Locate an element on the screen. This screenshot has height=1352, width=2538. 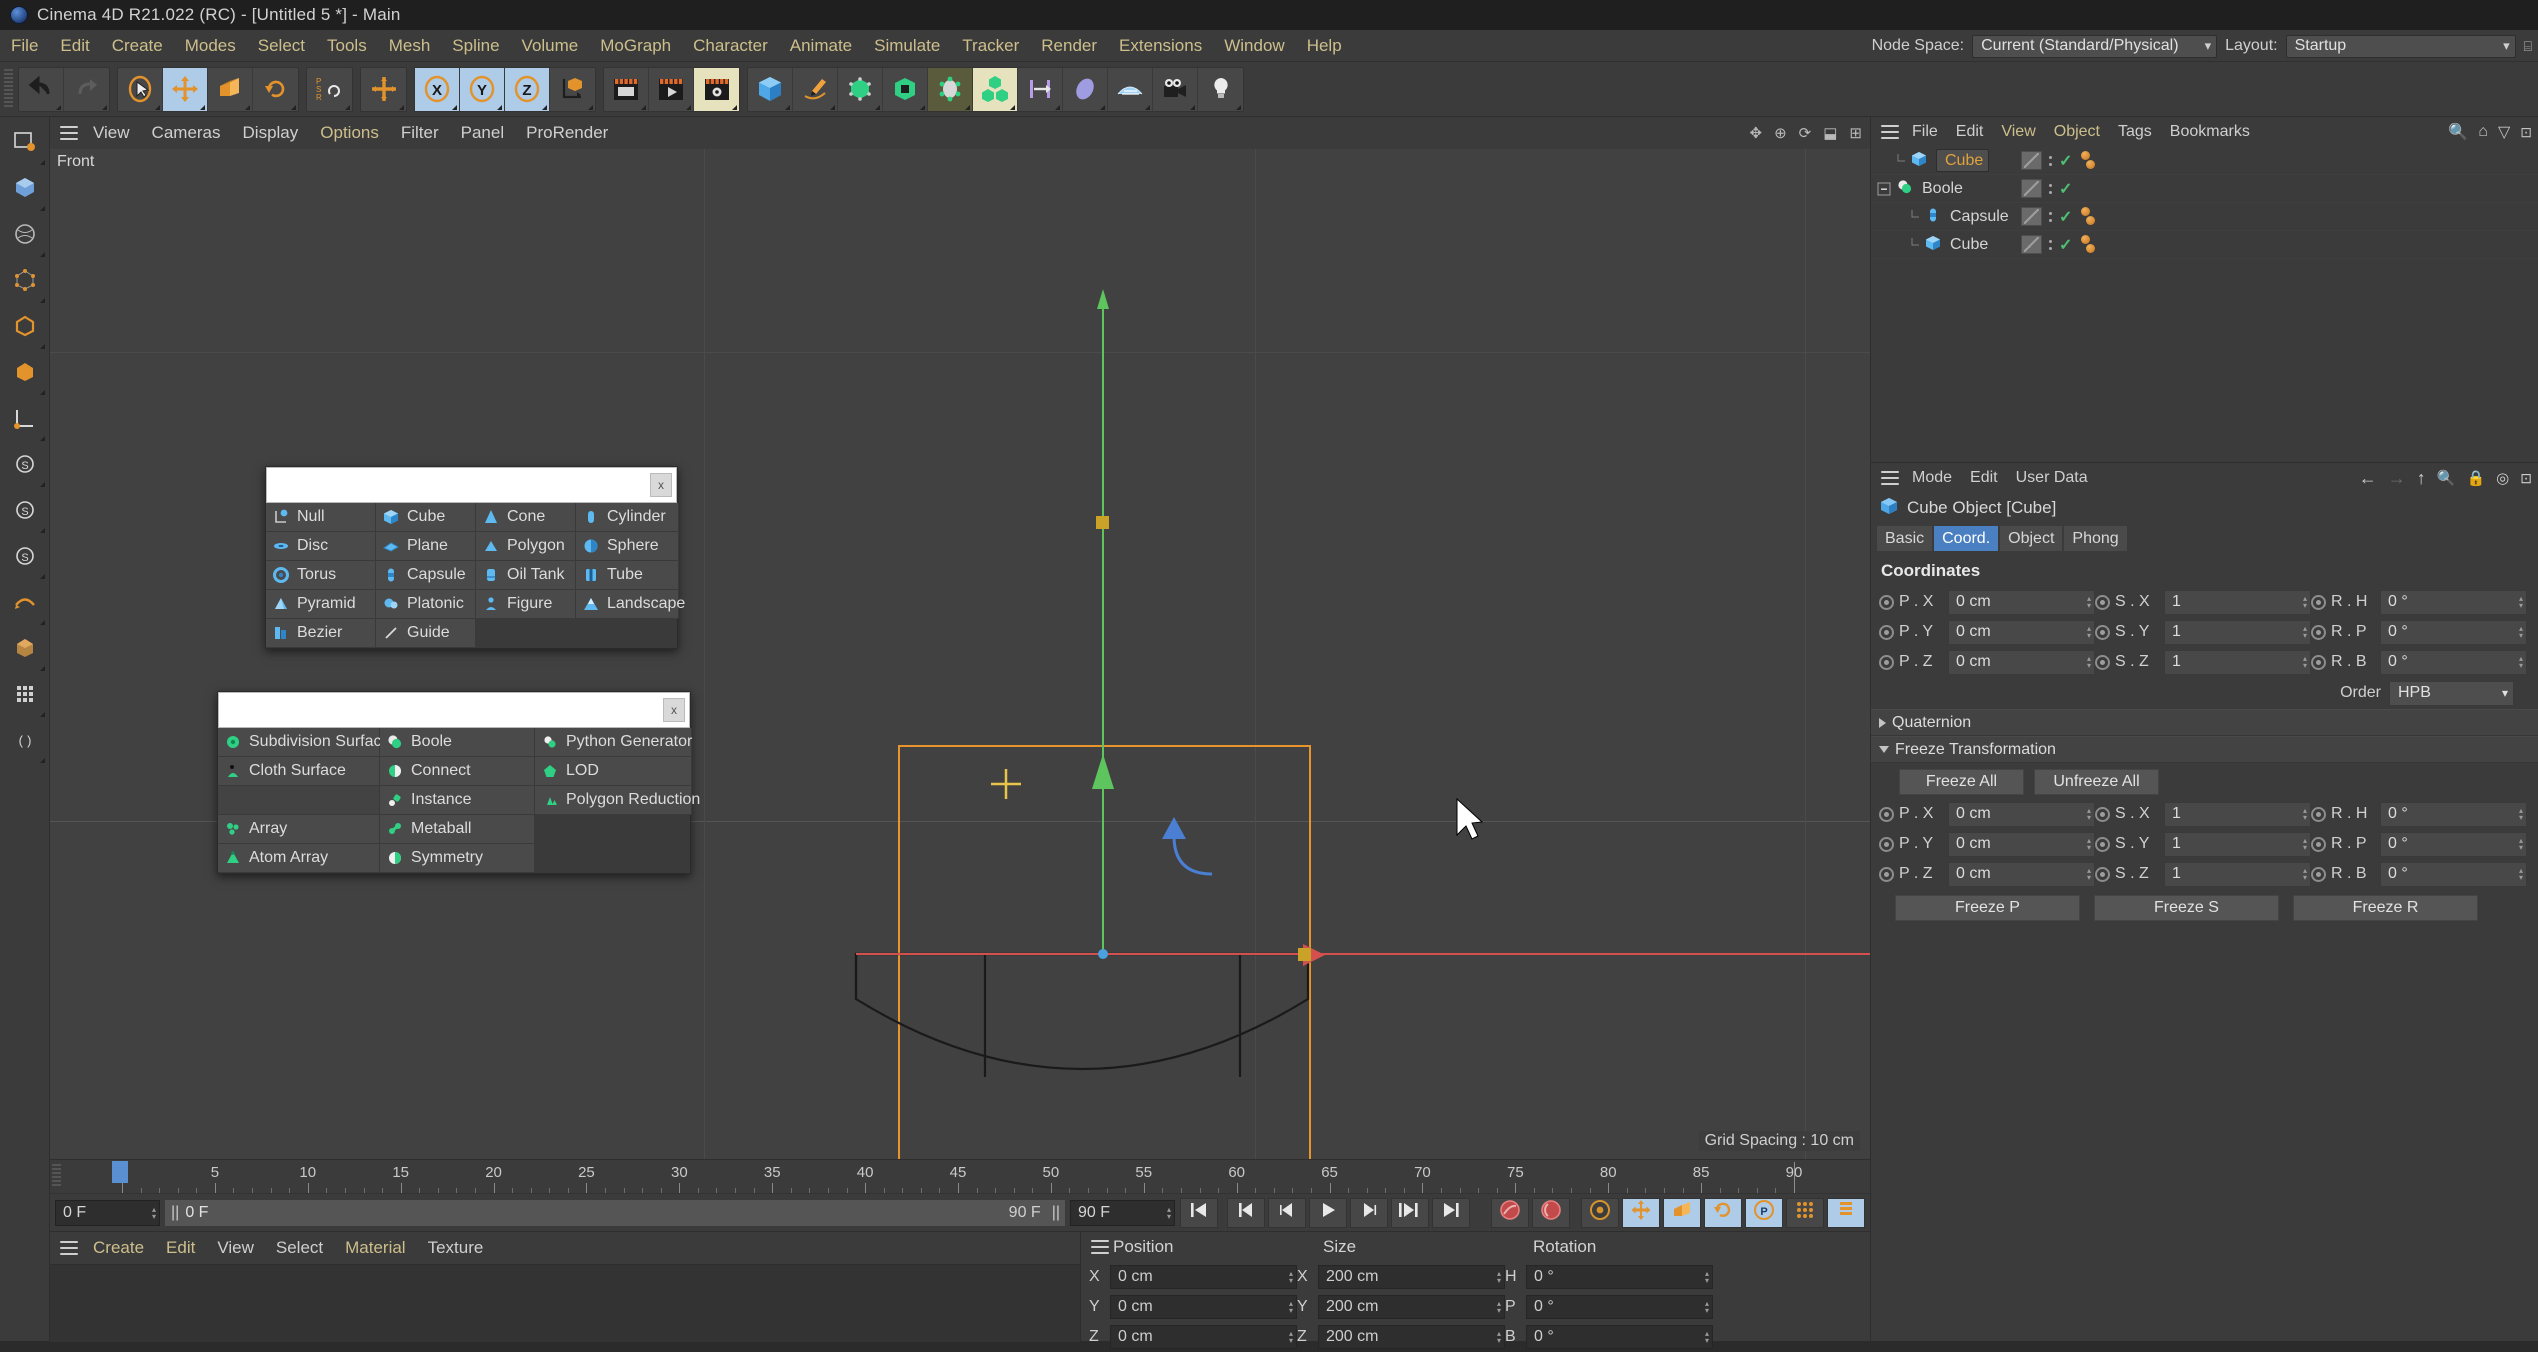
world-object-axis-button is located at coordinates (383, 89).